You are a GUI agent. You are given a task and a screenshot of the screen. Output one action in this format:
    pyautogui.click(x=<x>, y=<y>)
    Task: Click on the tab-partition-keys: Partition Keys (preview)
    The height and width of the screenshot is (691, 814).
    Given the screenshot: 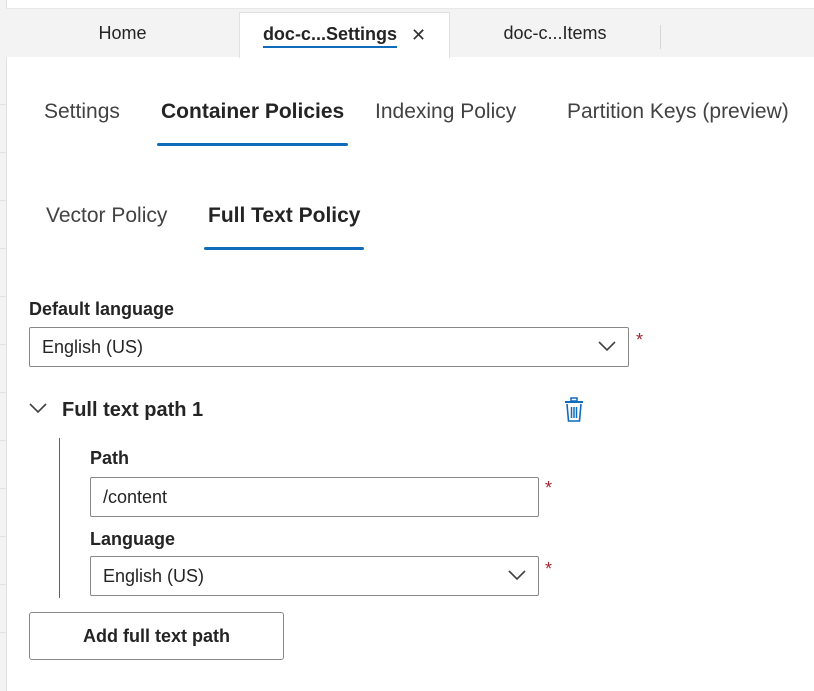 What is the action you would take?
    pyautogui.click(x=678, y=124)
    